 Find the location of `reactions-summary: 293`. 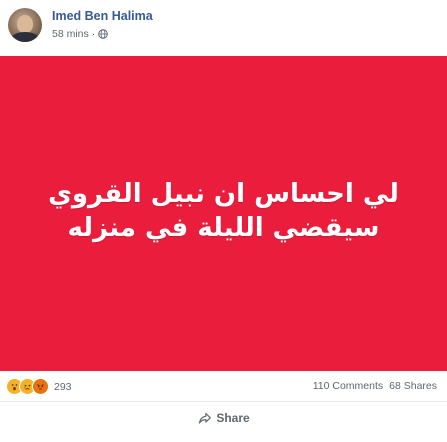

reactions-summary: 293 is located at coordinates (39, 386).